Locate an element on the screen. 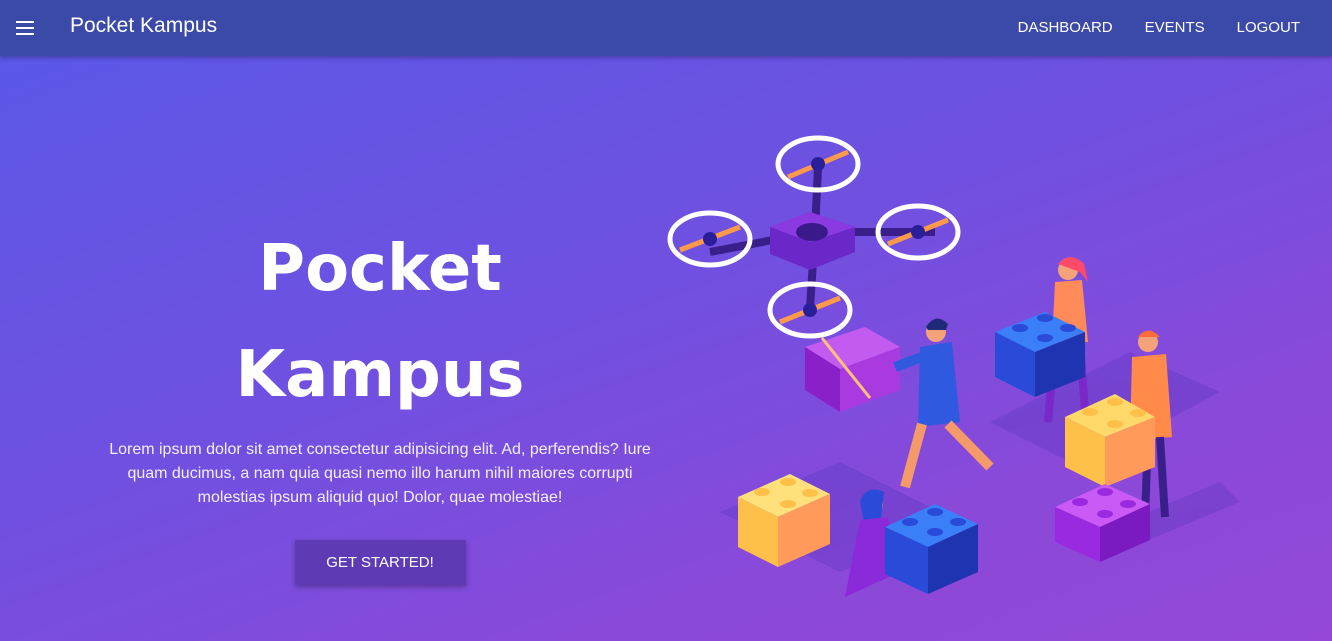 The height and width of the screenshot is (641, 1332). hero-title-line-2: Kampus is located at coordinates (380, 375).